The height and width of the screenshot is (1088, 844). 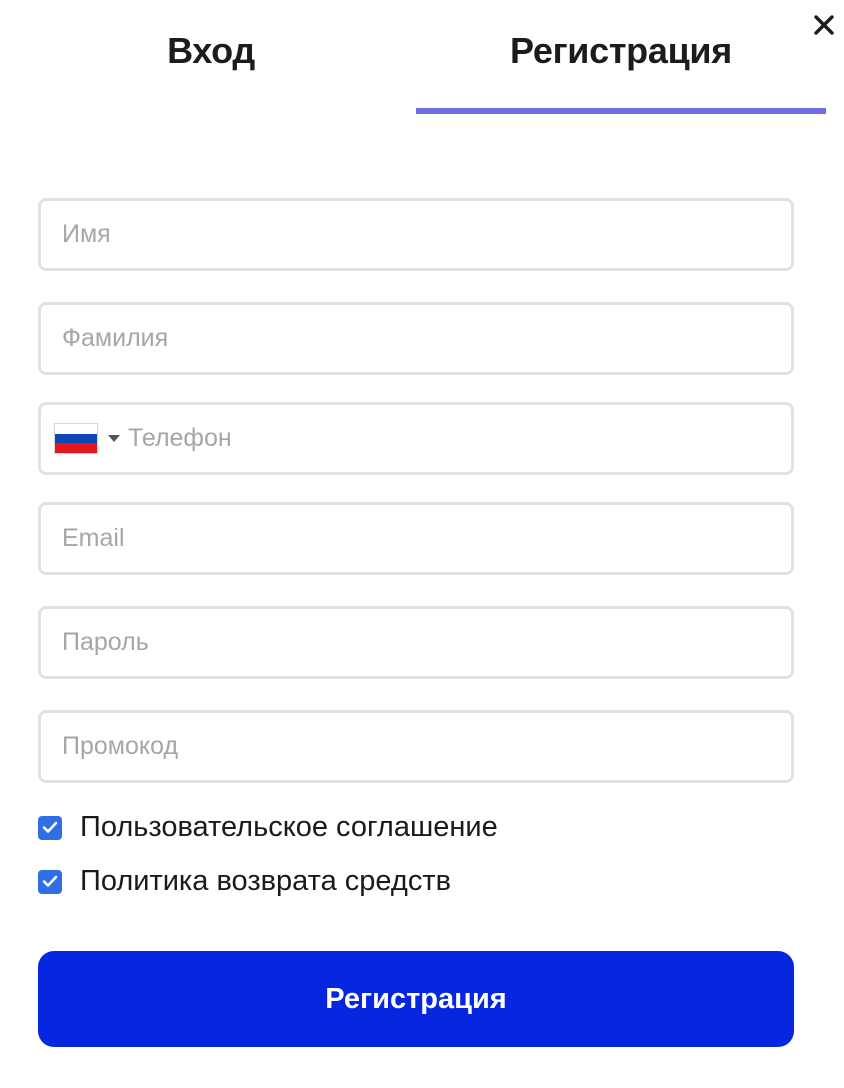 I want to click on email-field, so click(x=416, y=538).